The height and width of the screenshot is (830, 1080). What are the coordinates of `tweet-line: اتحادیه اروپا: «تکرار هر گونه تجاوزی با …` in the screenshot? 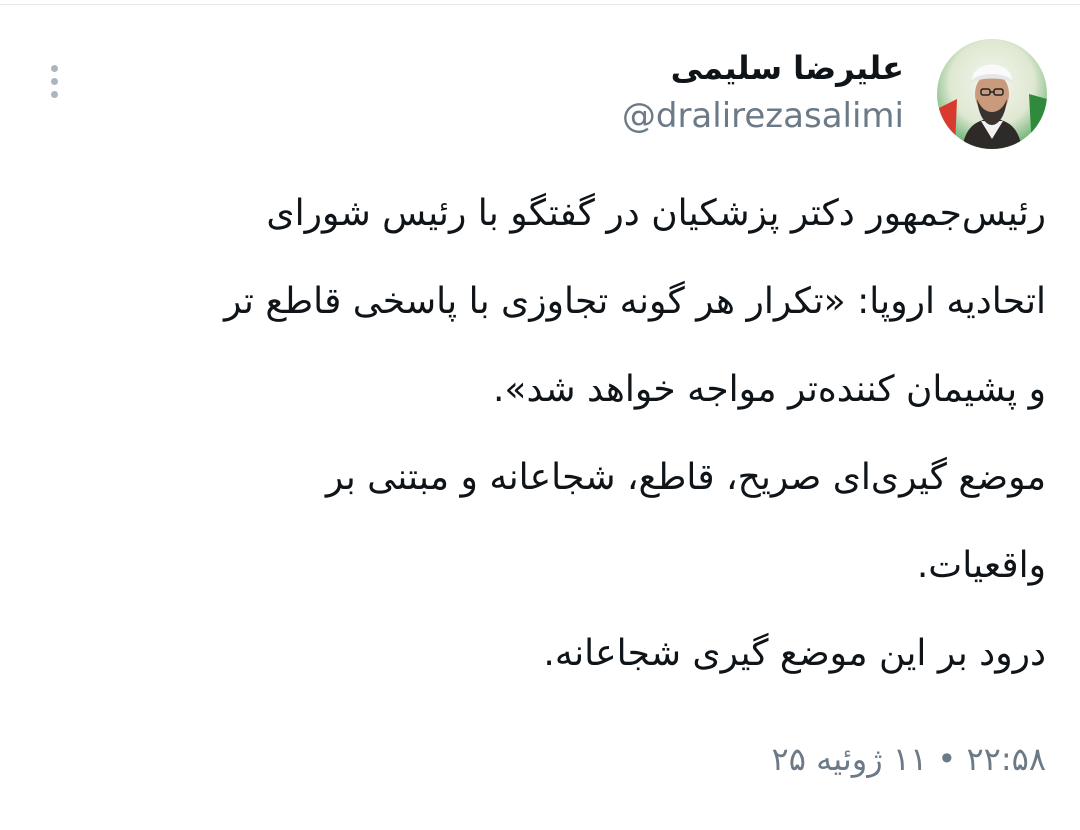 It's located at (635, 301).